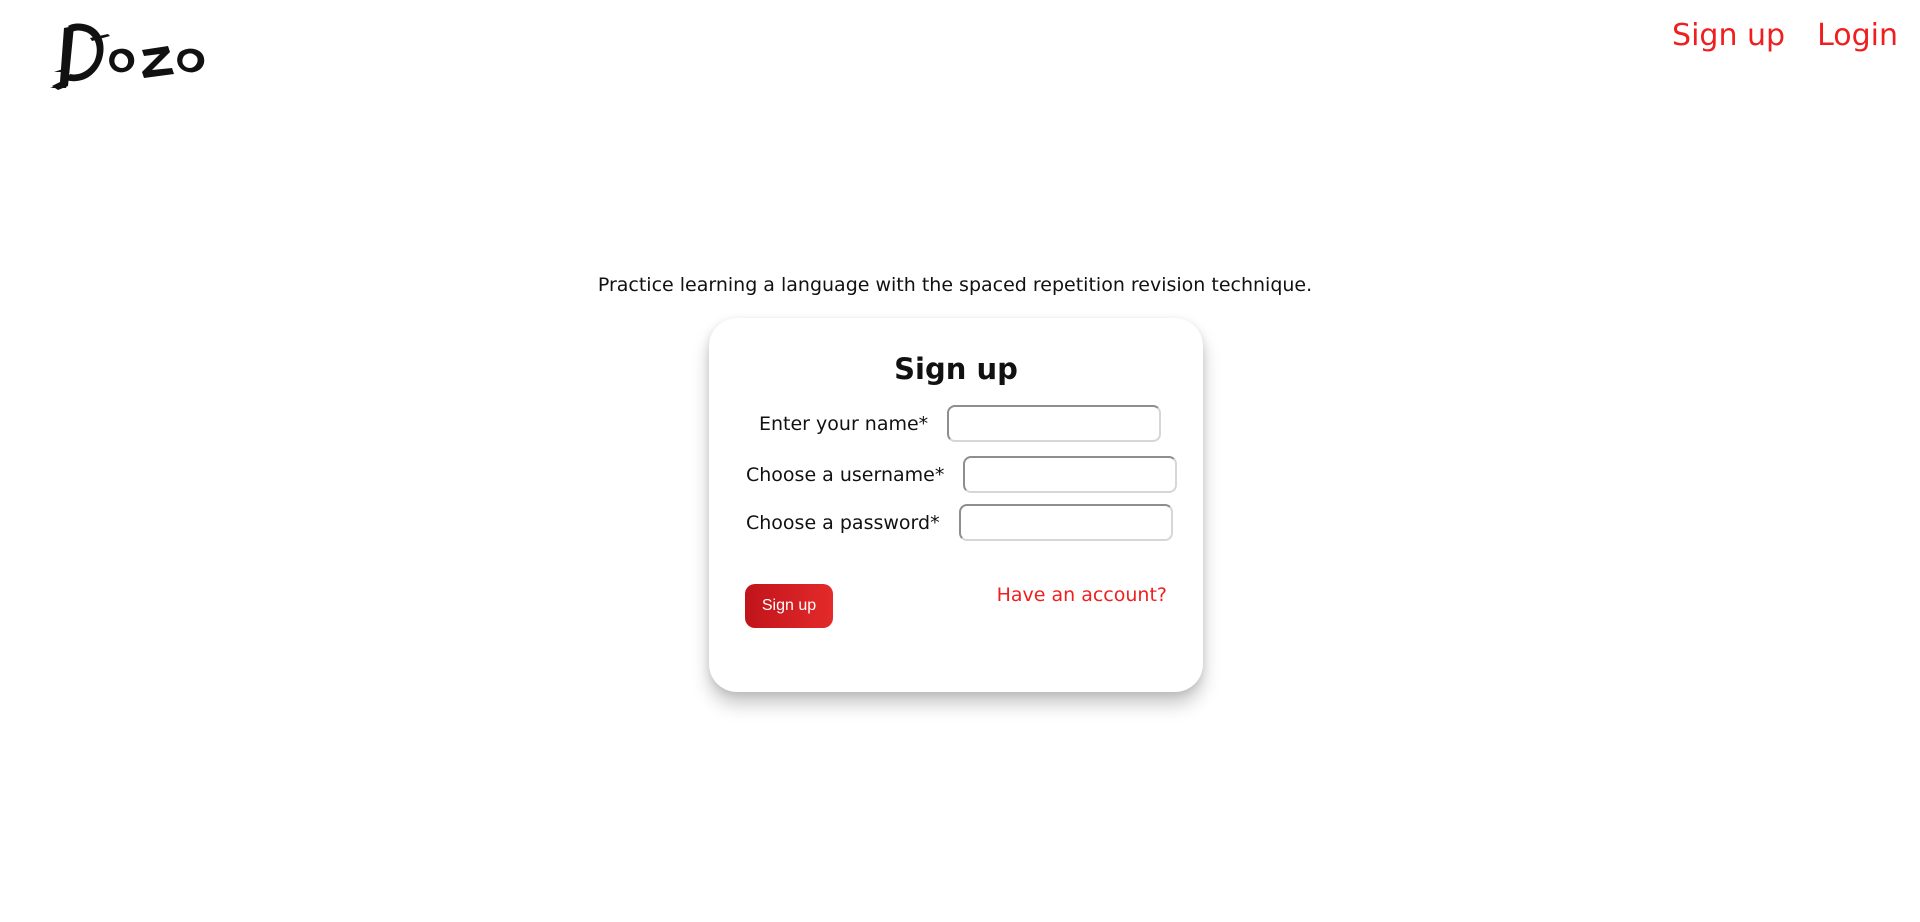 The height and width of the screenshot is (922, 1920). I want to click on username-field-row: Choose a username*, so click(962, 474).